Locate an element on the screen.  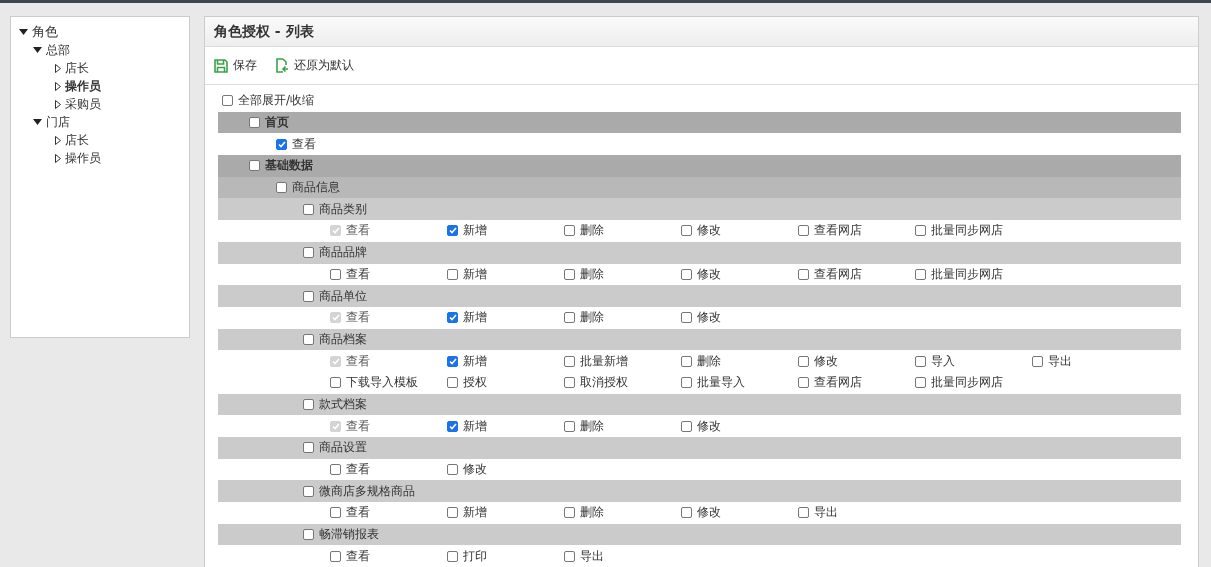
tree-item: 总部 is located at coordinates (58, 50).